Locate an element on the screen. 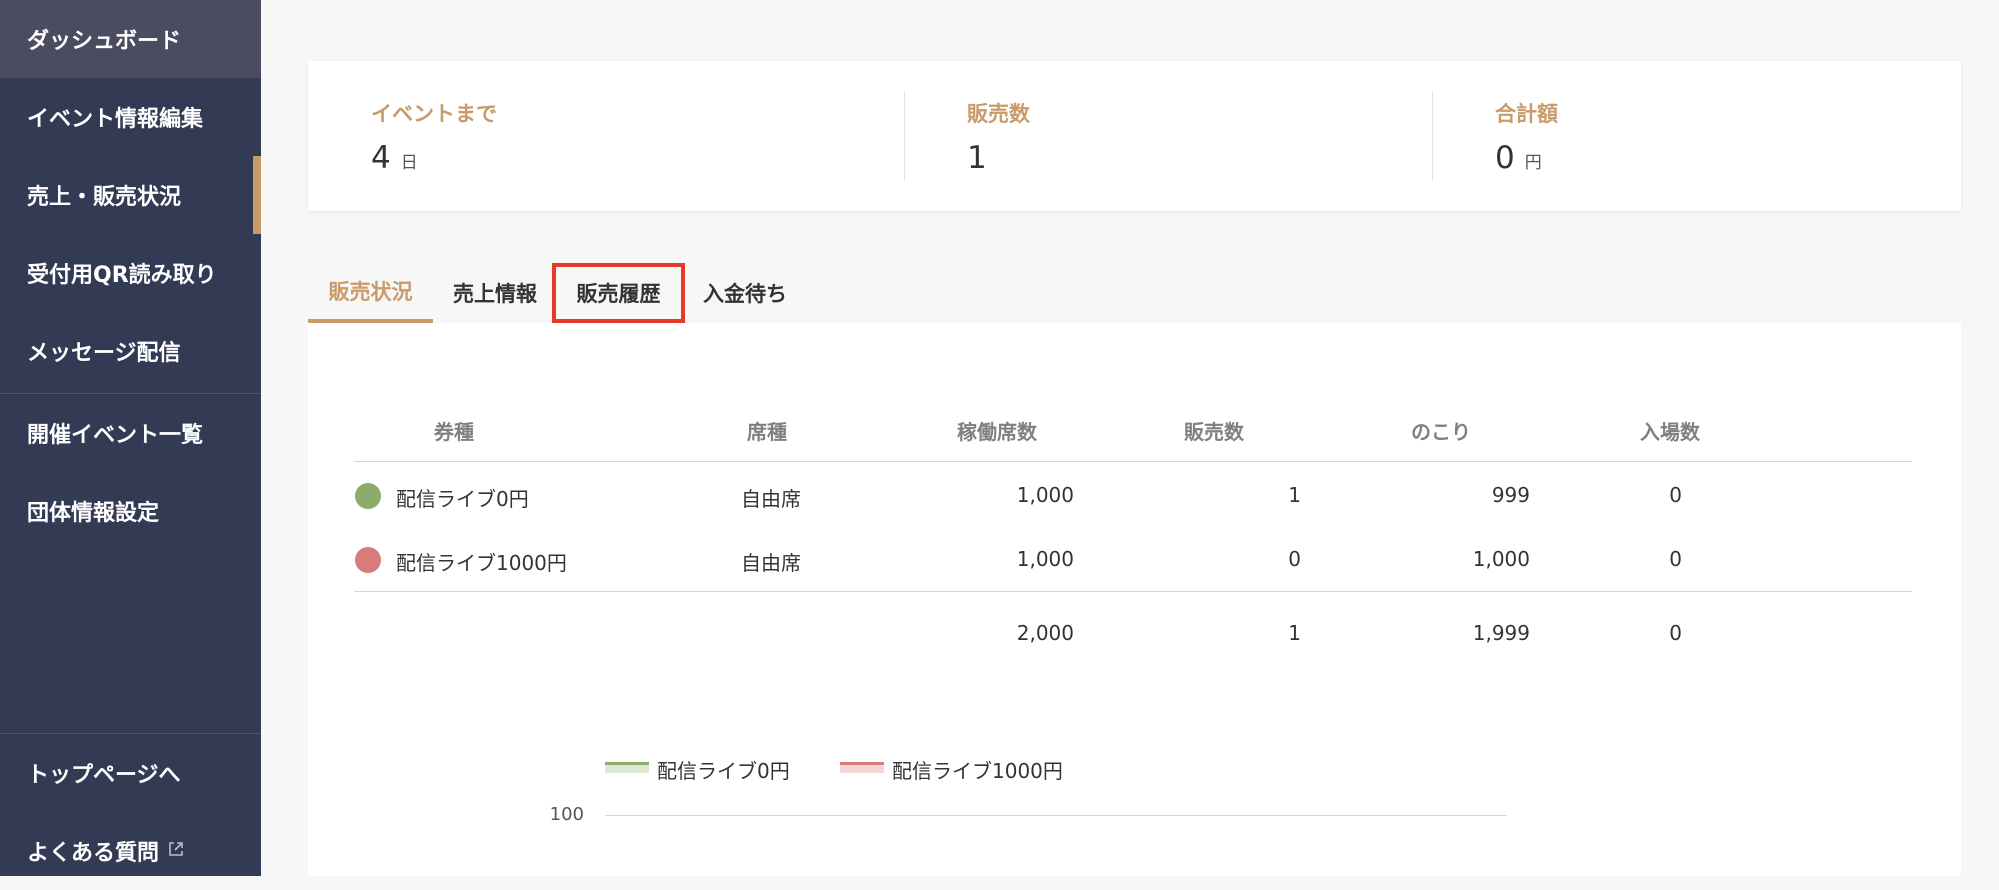  sidebar-item-label: トップページへ is located at coordinates (104, 775).